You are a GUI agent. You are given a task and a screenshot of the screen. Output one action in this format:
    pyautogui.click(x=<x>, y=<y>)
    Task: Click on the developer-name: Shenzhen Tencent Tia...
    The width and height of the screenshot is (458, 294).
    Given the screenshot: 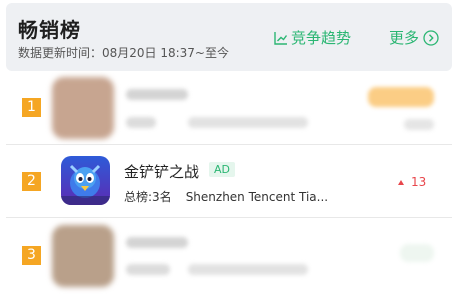 What is the action you would take?
    pyautogui.click(x=257, y=197)
    